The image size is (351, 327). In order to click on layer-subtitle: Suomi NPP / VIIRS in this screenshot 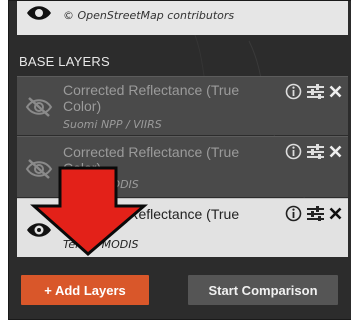, I will do `click(112, 124)`.